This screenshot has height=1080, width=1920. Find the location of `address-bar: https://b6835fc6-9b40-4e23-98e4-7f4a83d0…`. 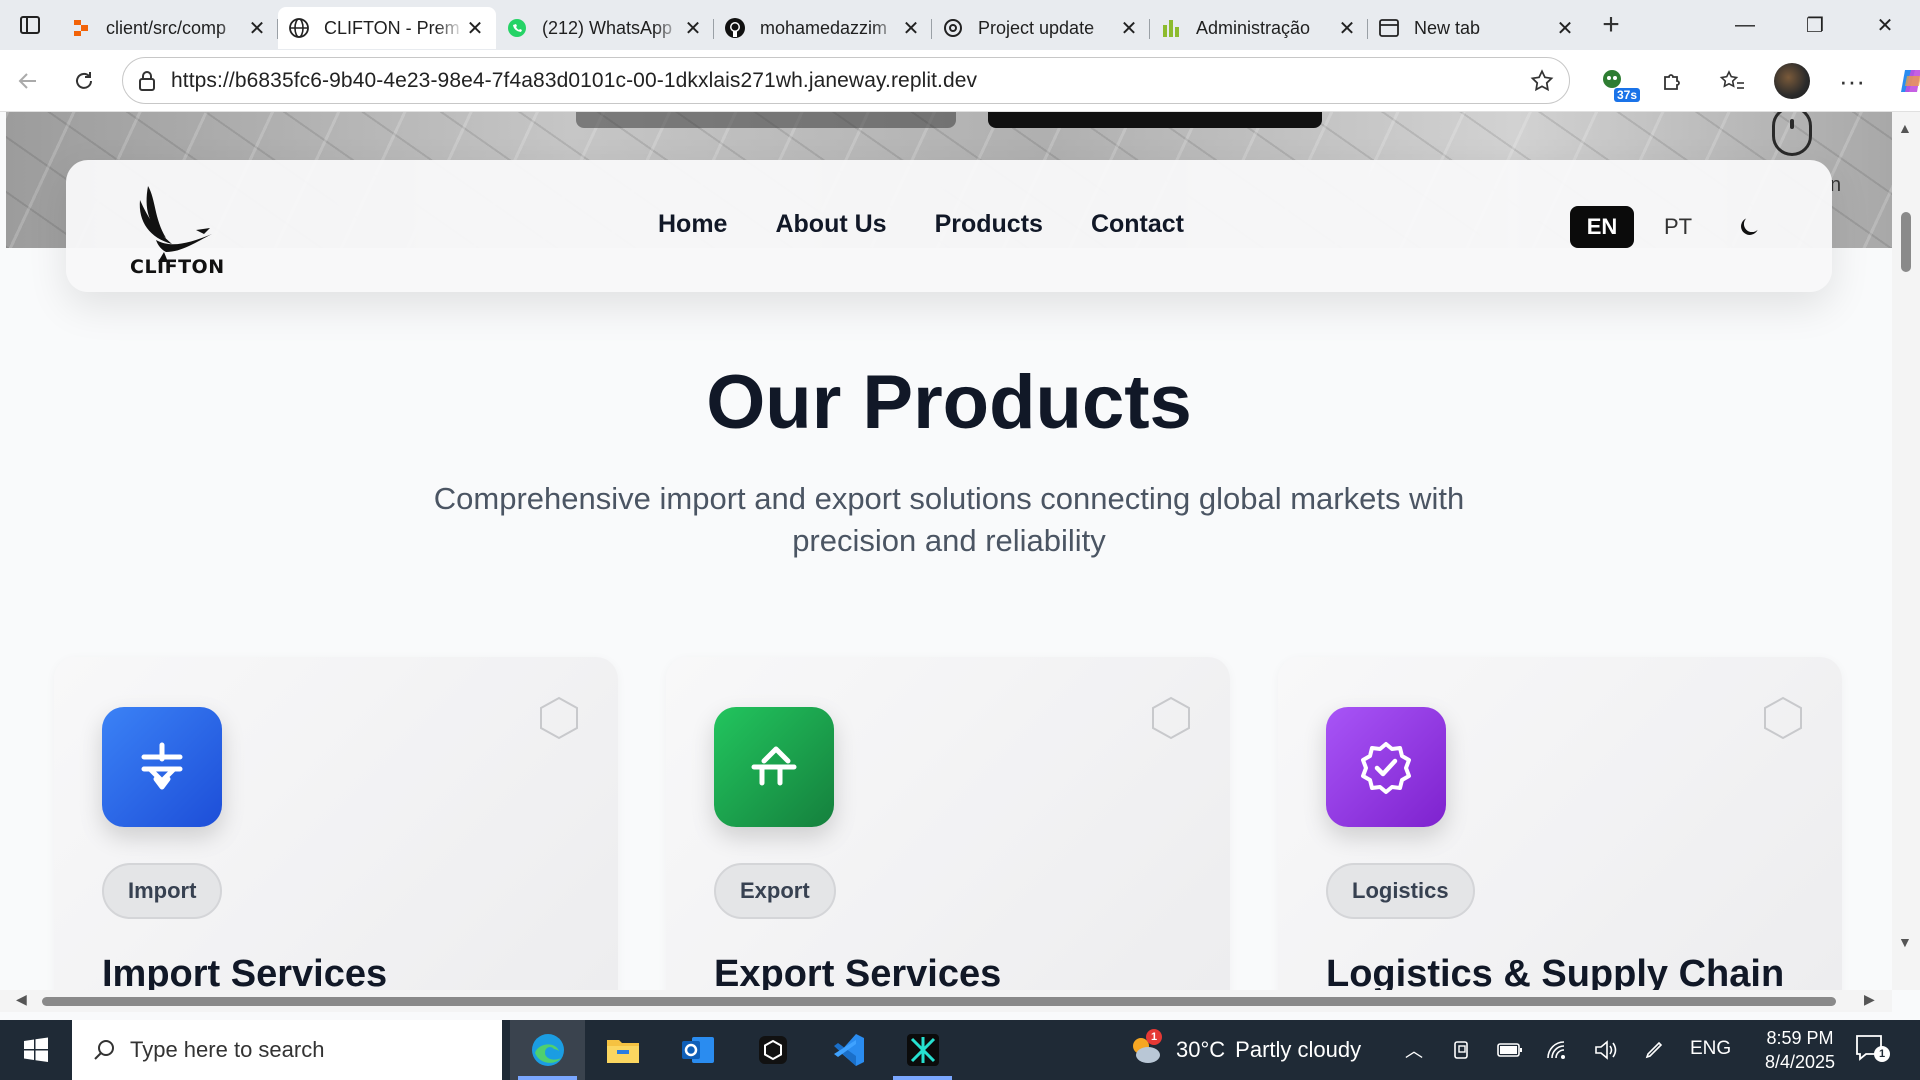

address-bar: https://b6835fc6-9b40-4e23-98e4-7f4a83d0… is located at coordinates (846, 80).